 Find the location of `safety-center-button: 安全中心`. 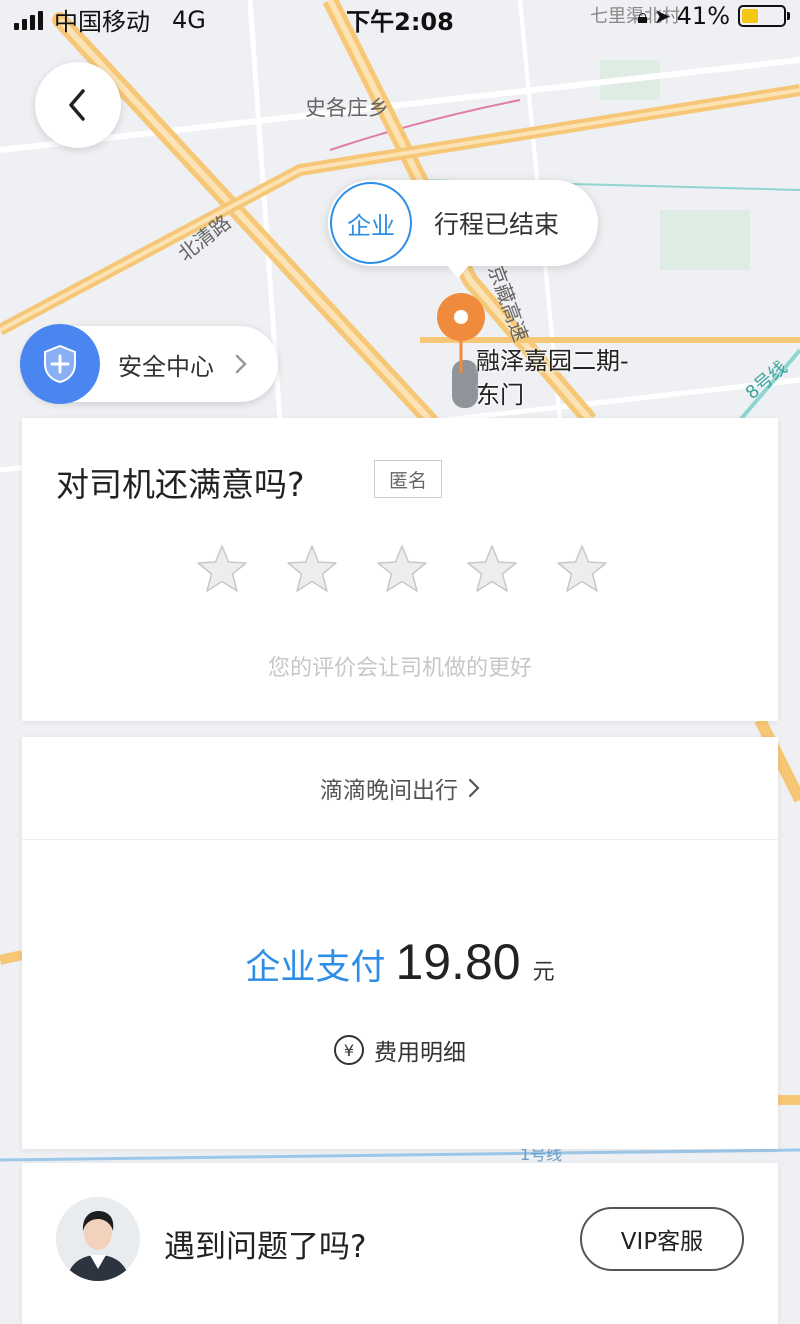

safety-center-button: 安全中心 is located at coordinates (149, 364).